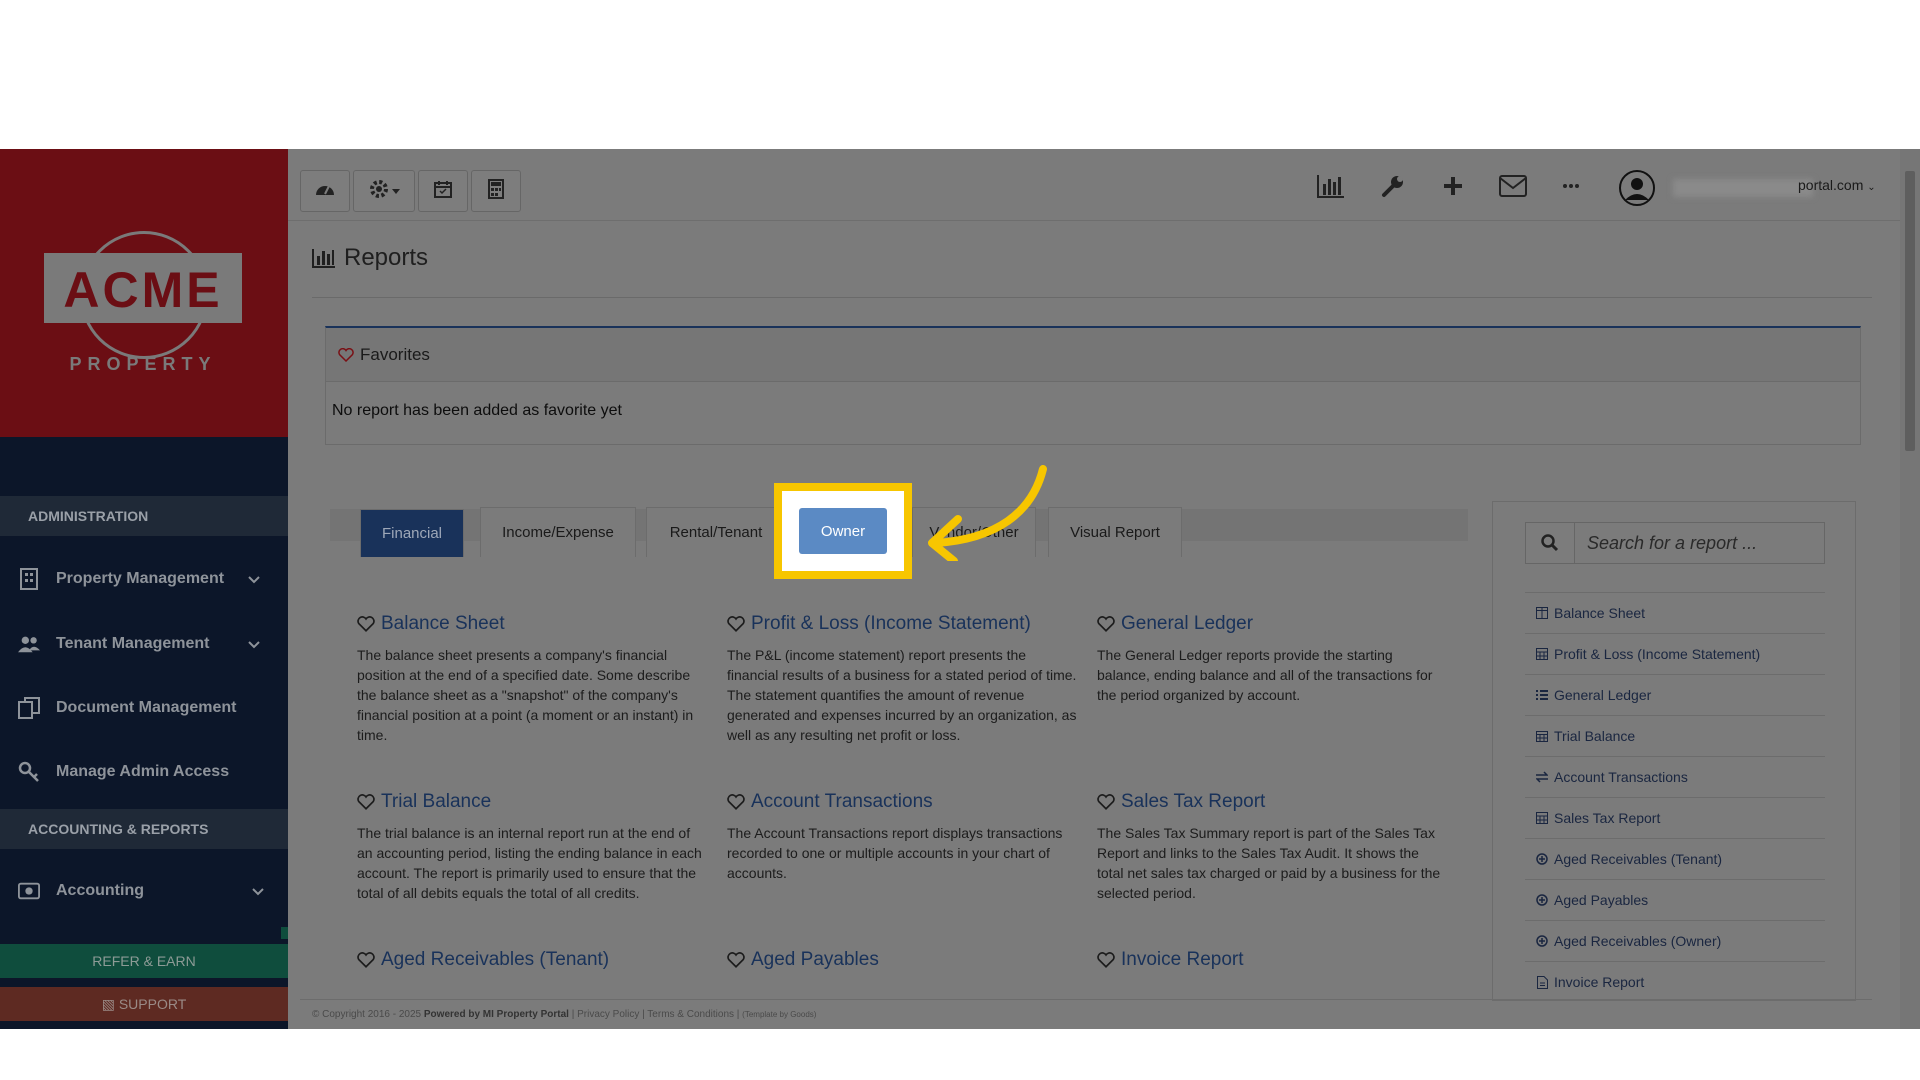 This screenshot has width=1920, height=1080. I want to click on wrench-icon, so click(1393, 186).